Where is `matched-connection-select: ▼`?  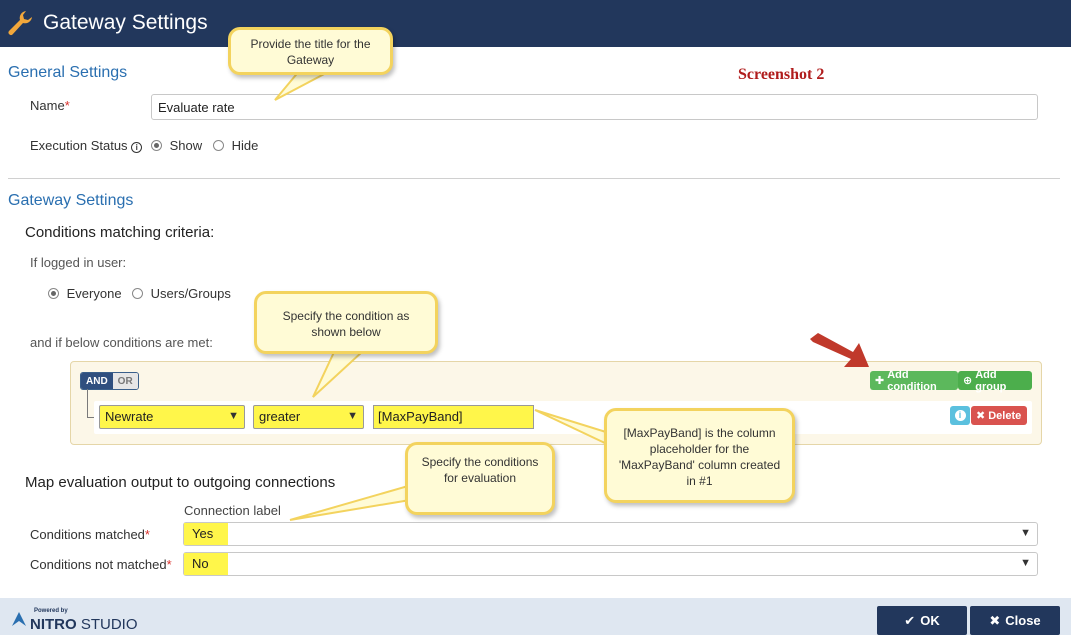 matched-connection-select: ▼ is located at coordinates (610, 534).